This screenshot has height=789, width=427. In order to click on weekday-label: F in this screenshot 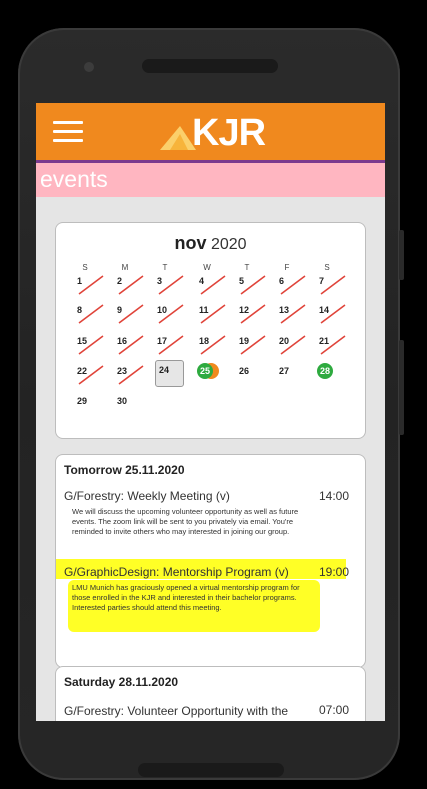, I will do `click(287, 267)`.